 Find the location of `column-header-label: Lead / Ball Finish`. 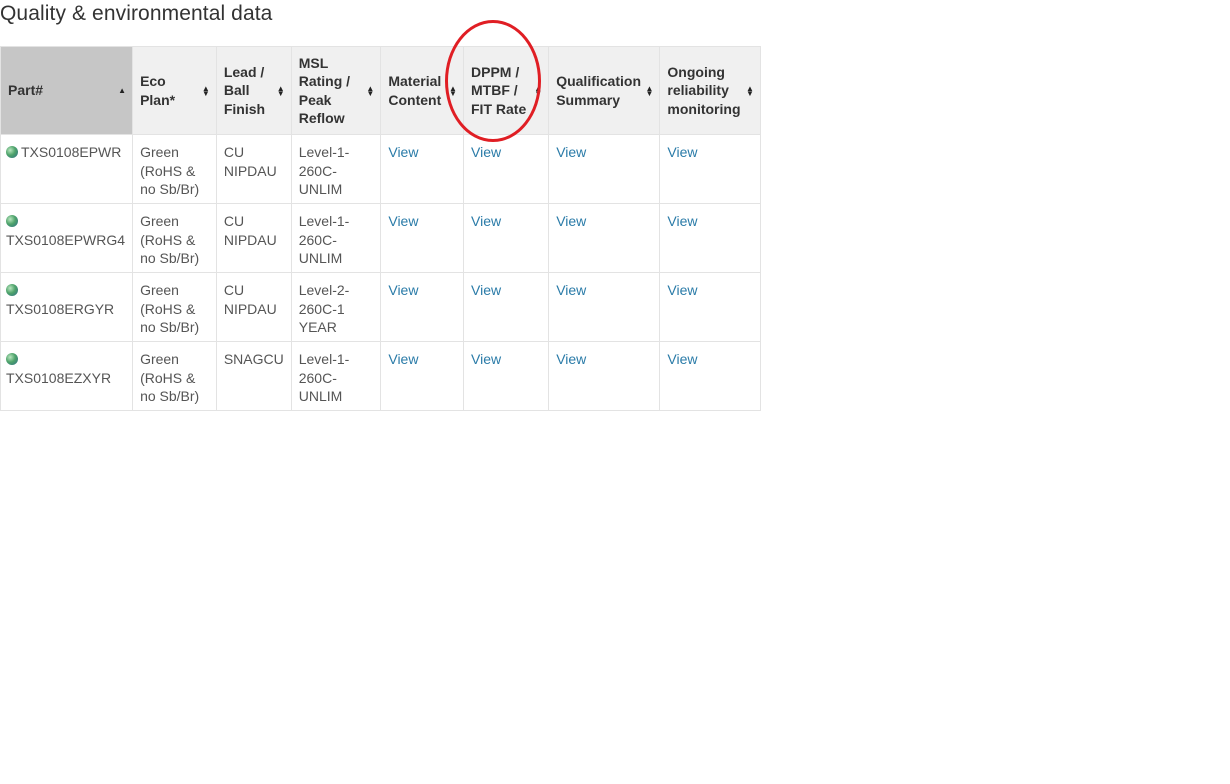

column-header-label: Lead / Ball Finish is located at coordinates (244, 90).